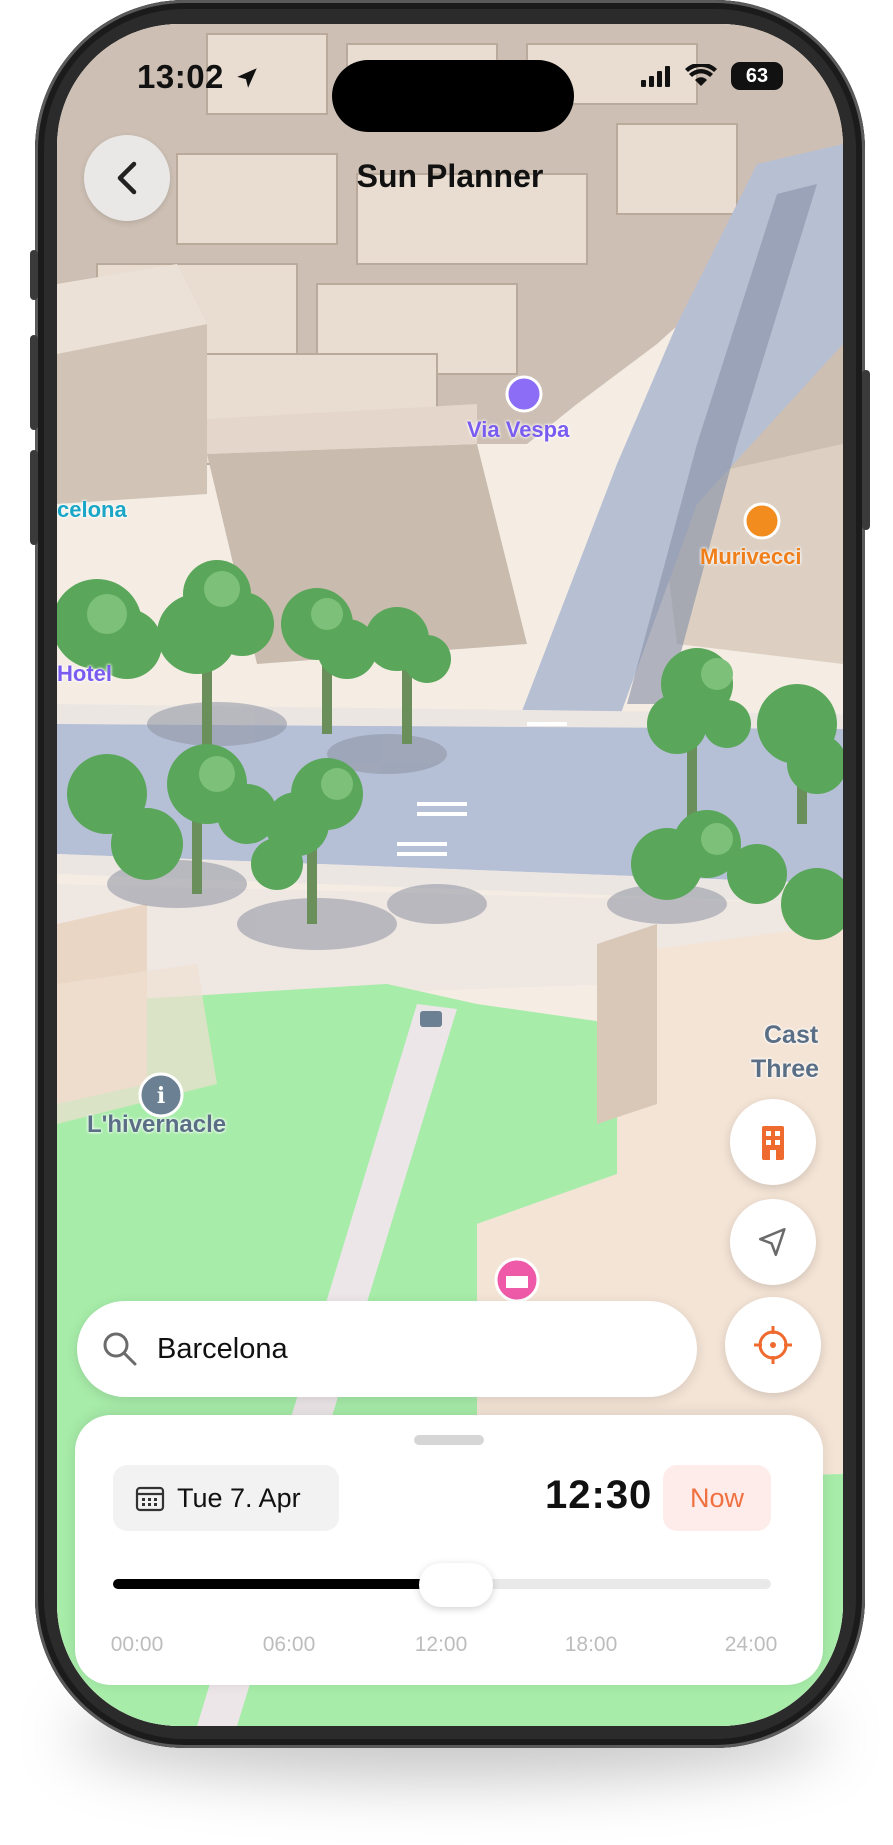 The height and width of the screenshot is (1845, 893). Describe the element at coordinates (701, 75) in the screenshot. I see `wifi-icon` at that location.